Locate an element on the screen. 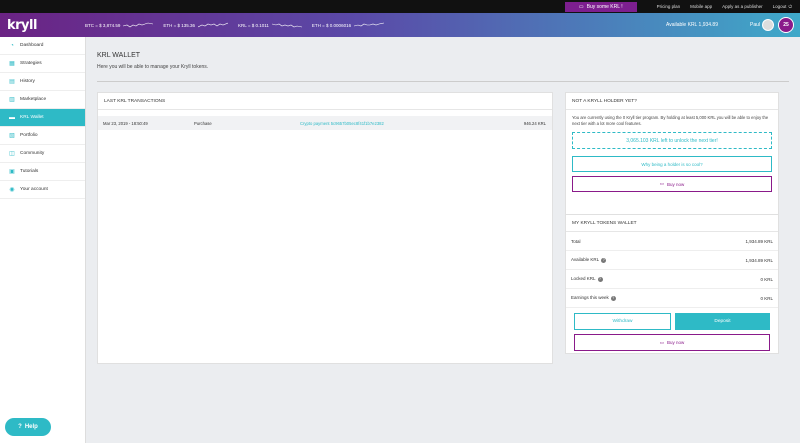 This screenshot has height=443, width=800. sidebar-item-strategies: ▦ Strategies is located at coordinates (42, 64).